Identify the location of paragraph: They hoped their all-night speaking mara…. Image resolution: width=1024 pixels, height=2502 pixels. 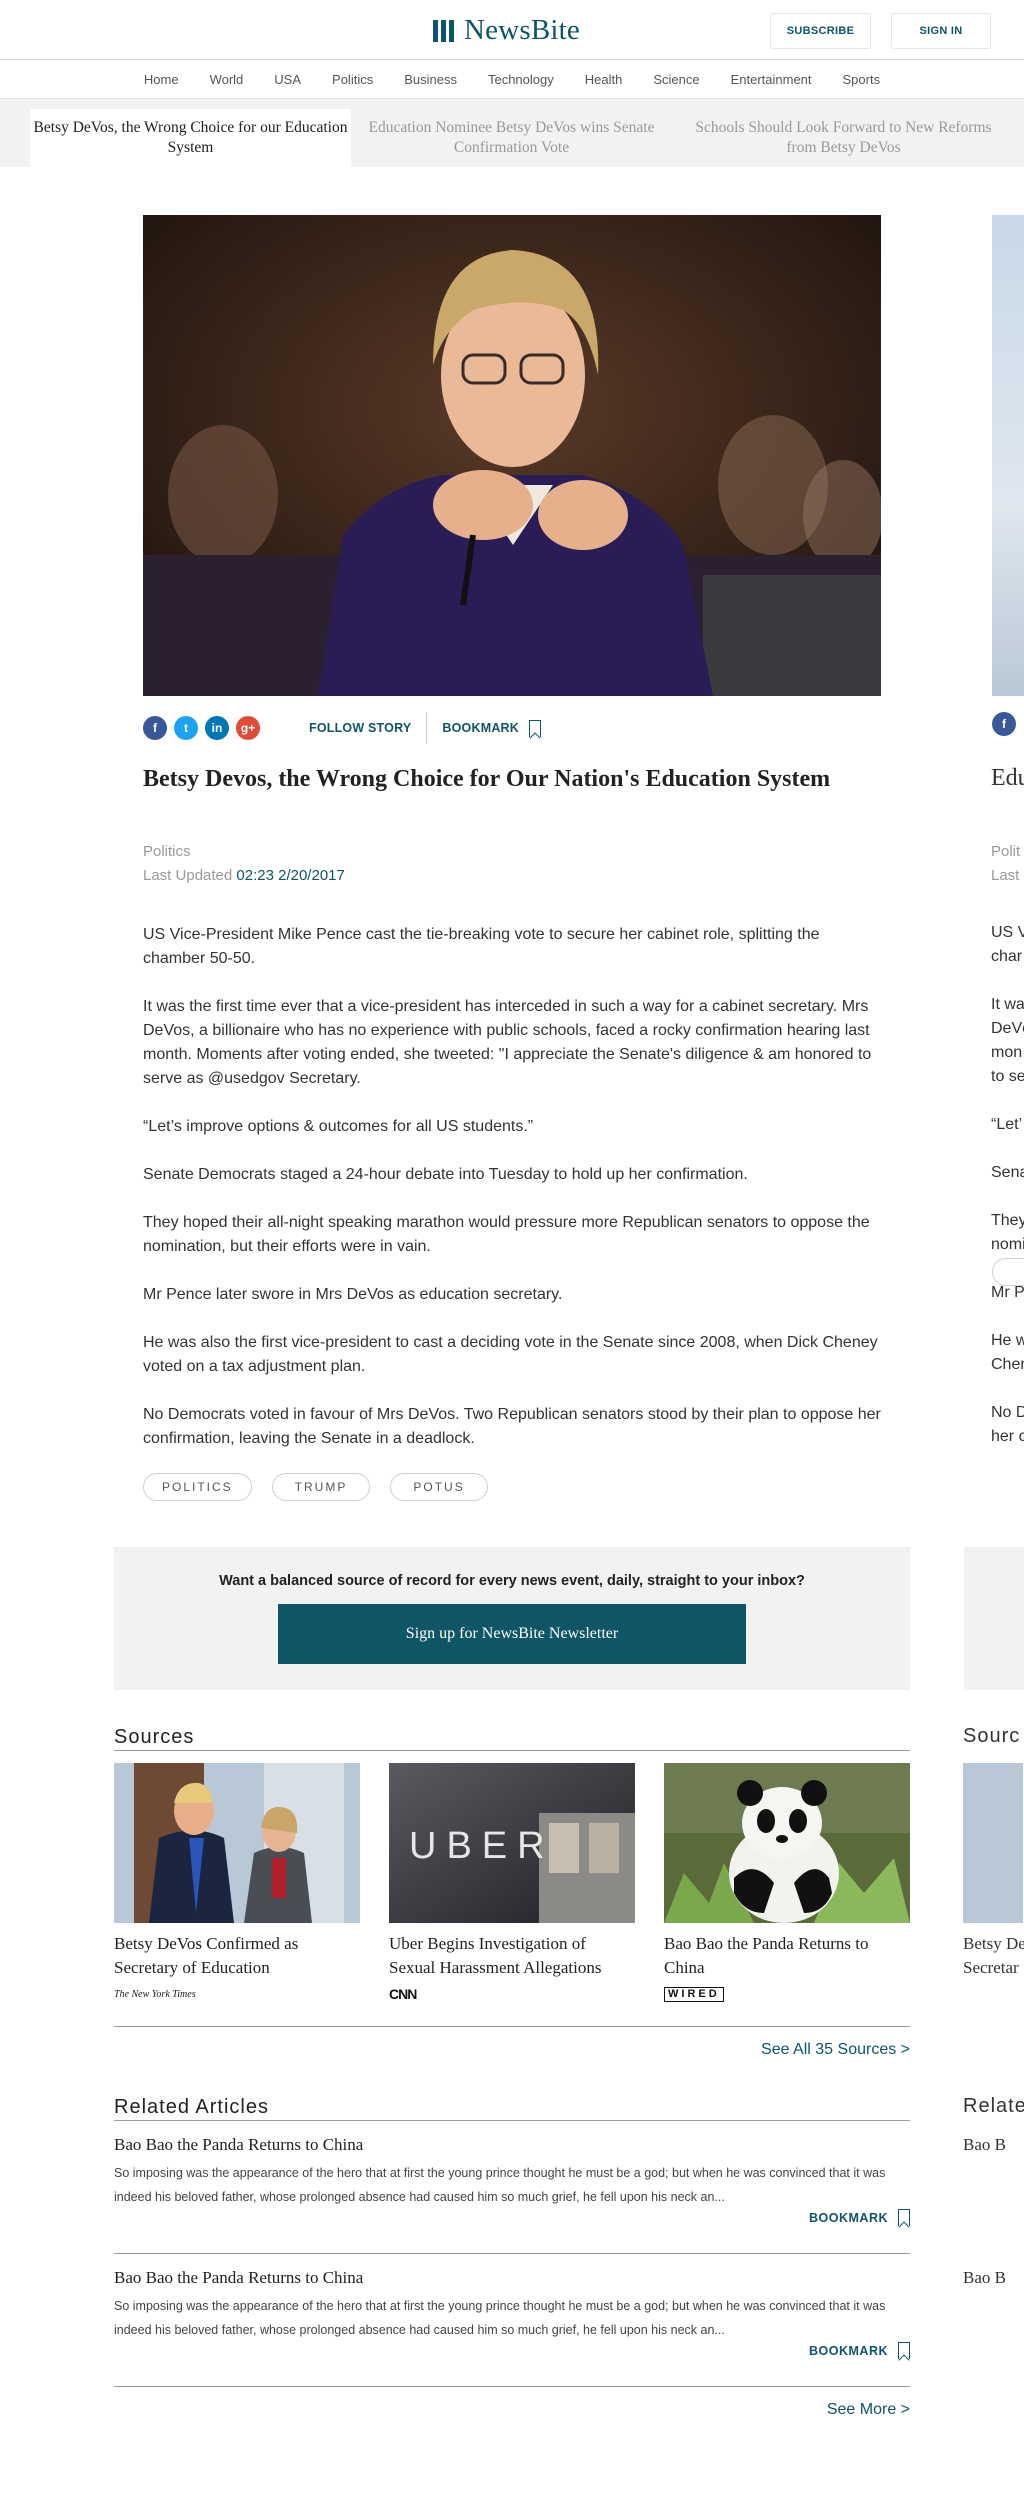
(506, 1234).